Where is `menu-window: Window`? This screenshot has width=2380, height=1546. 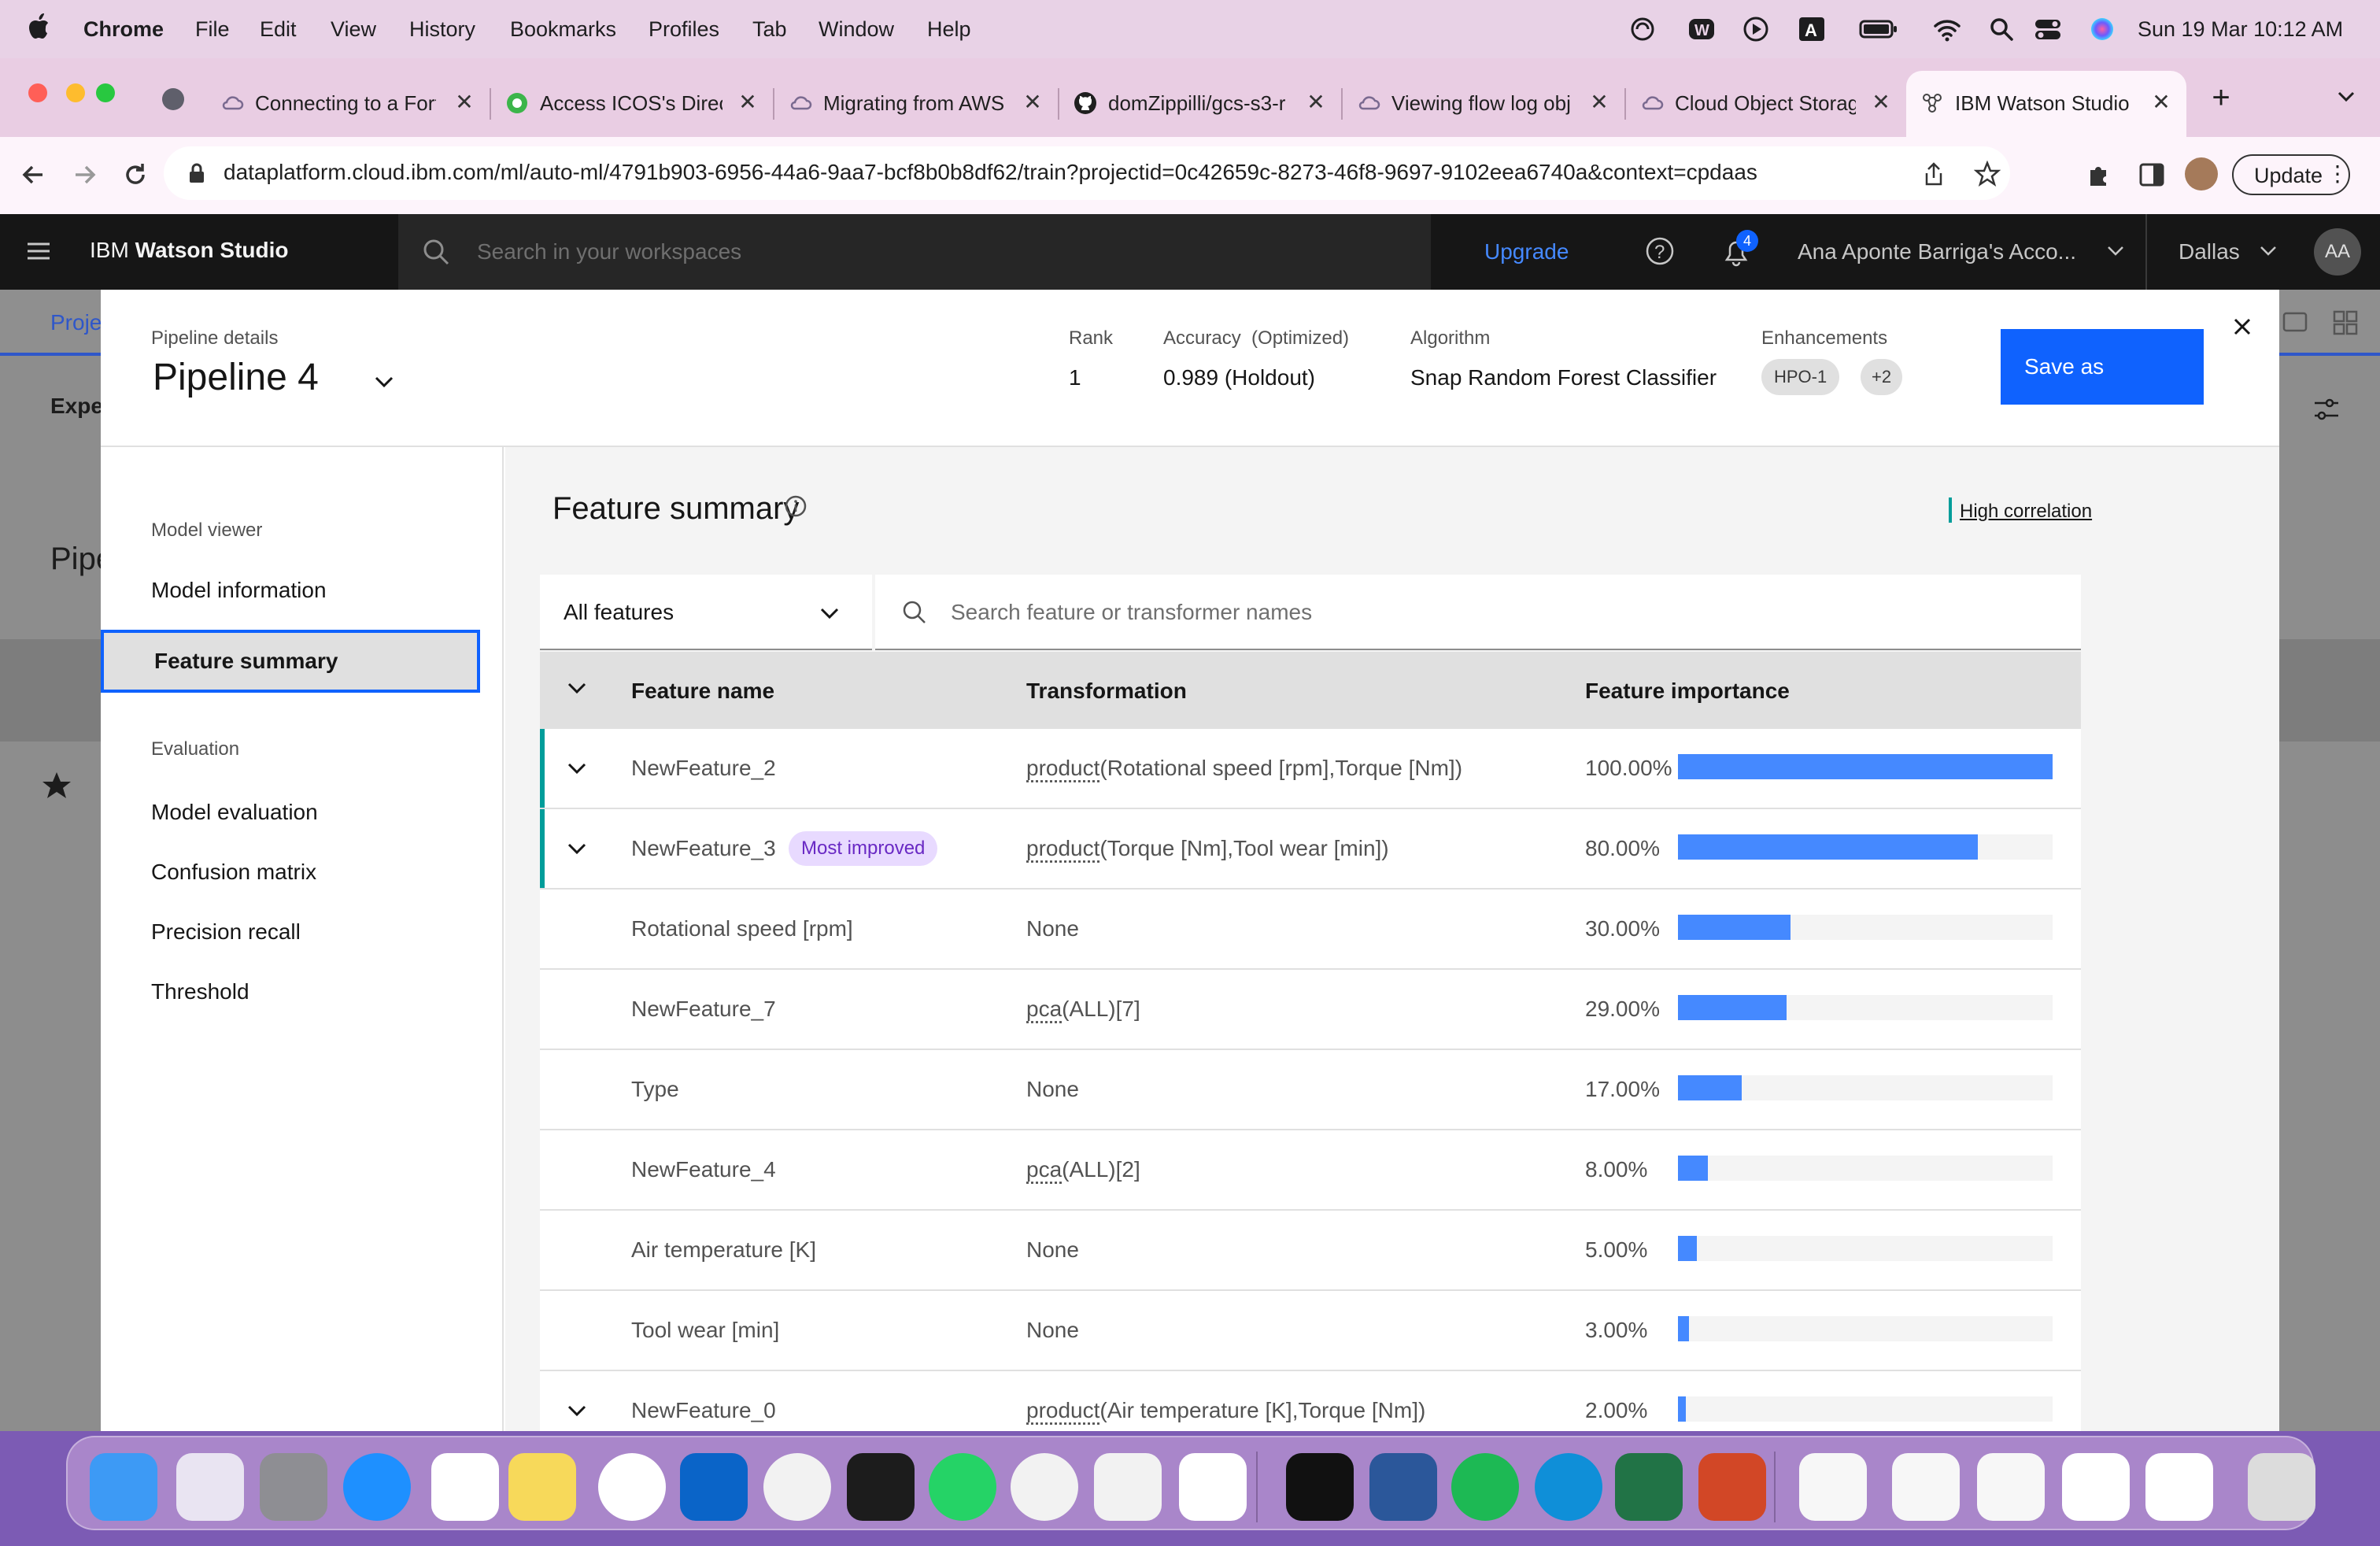
menu-window: Window is located at coordinates (856, 29).